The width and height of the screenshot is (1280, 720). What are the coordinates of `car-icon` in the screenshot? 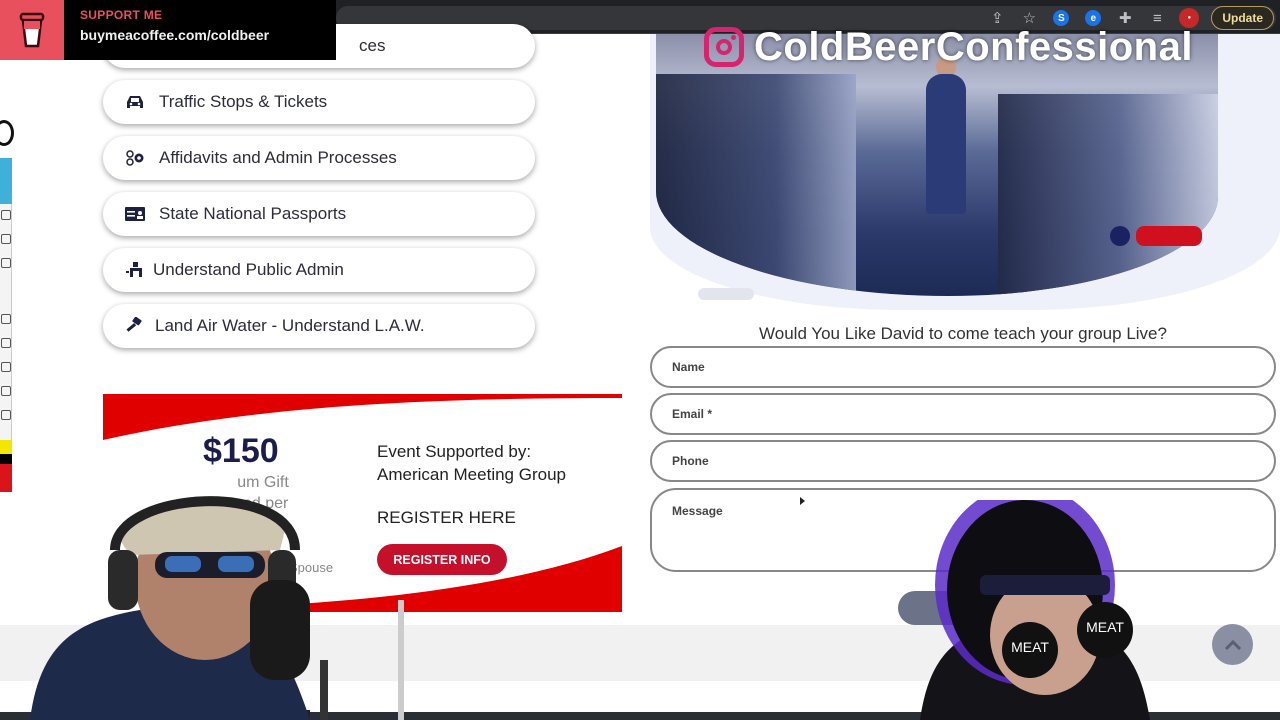 It's located at (135, 102).